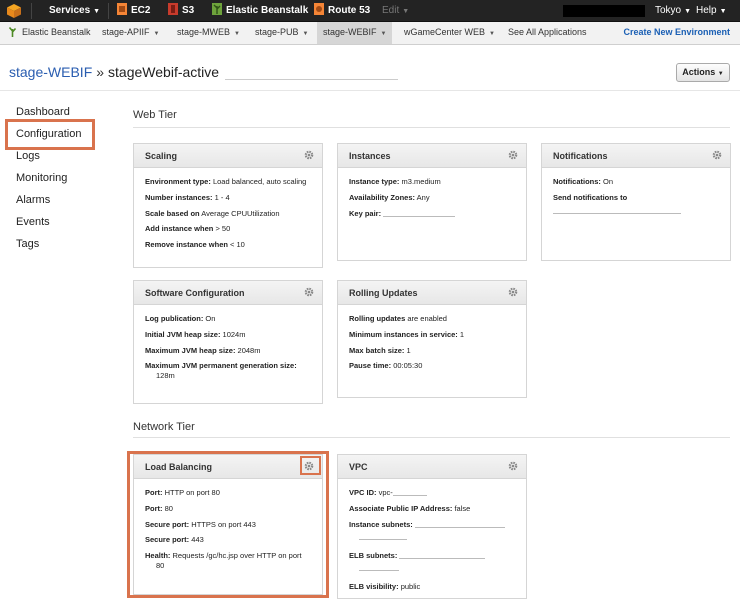 The image size is (740, 607). I want to click on ec2-label: EC2, so click(141, 10).